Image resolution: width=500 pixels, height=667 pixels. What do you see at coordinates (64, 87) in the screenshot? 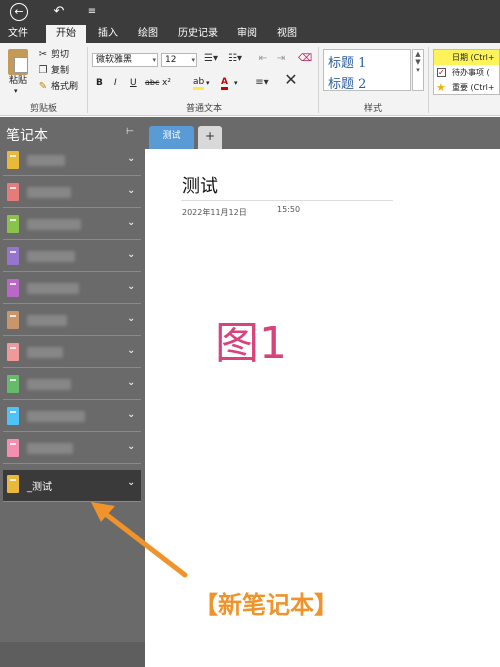
I see `format-painter-button: 格式刷` at bounding box center [64, 87].